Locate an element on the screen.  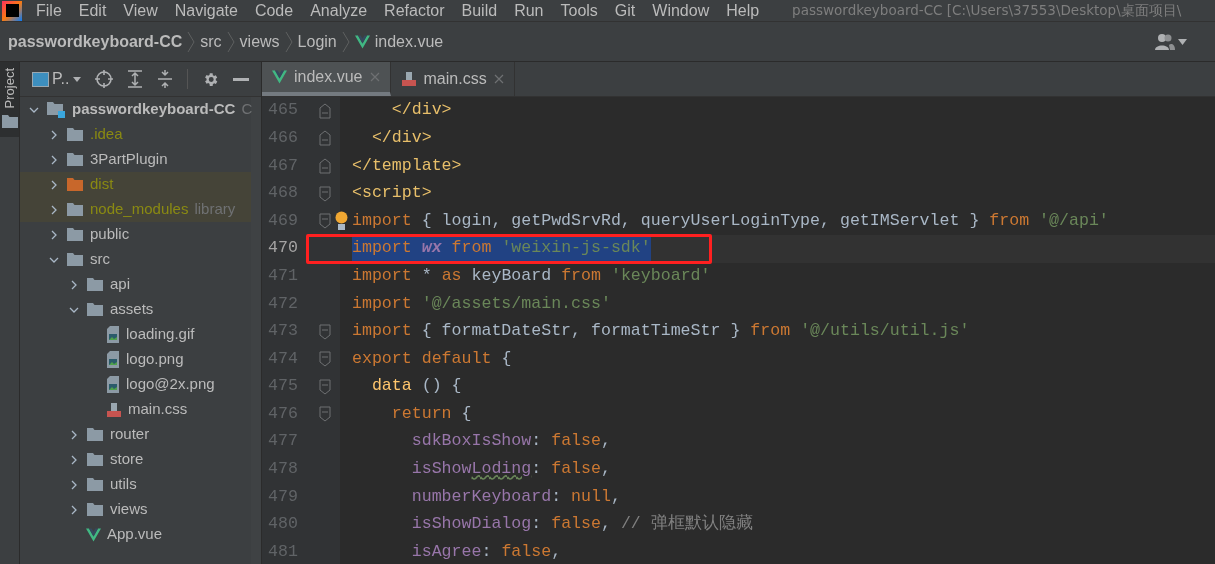
module-folder-icon is located at coordinates (56, 109).